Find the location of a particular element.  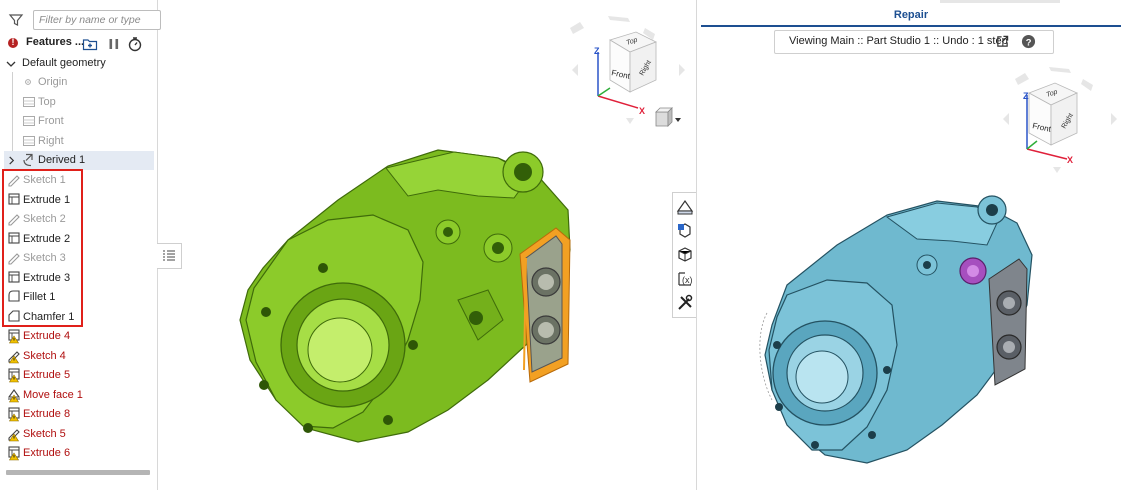

filter-row is located at coordinates (83, 20).